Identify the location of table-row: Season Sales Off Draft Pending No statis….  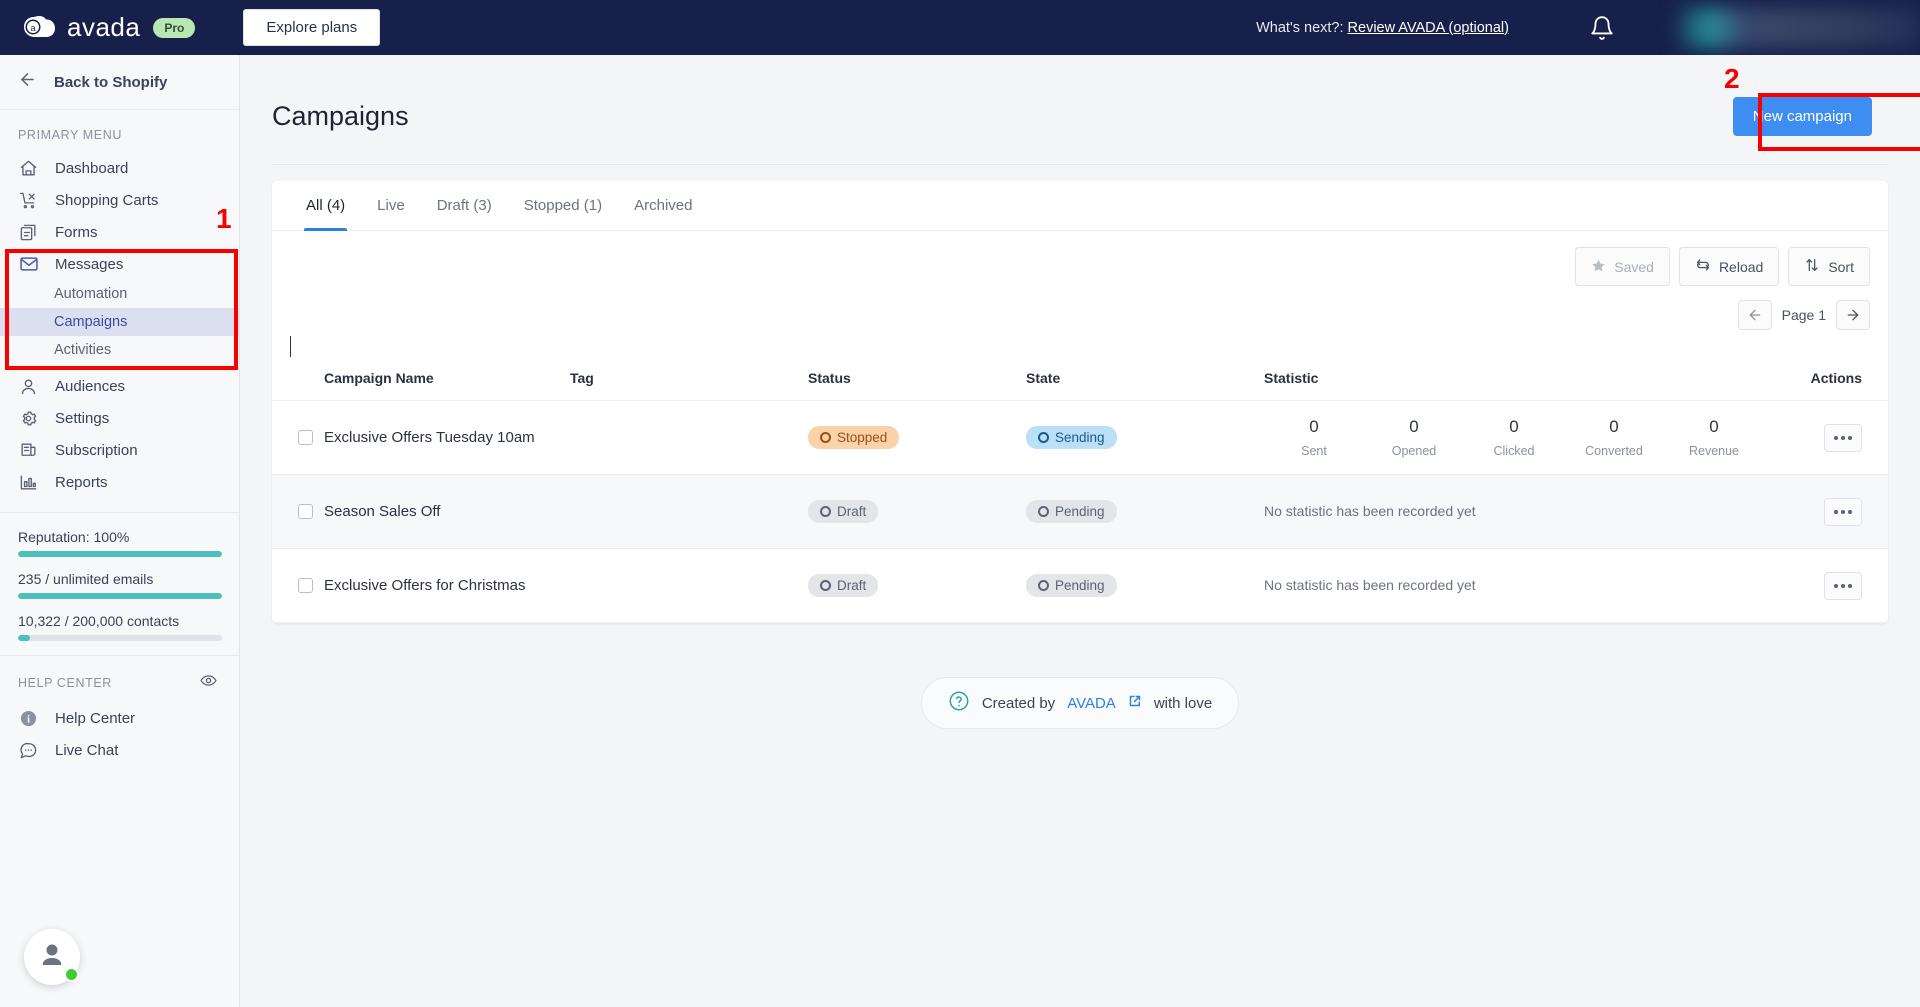
(1080, 511).